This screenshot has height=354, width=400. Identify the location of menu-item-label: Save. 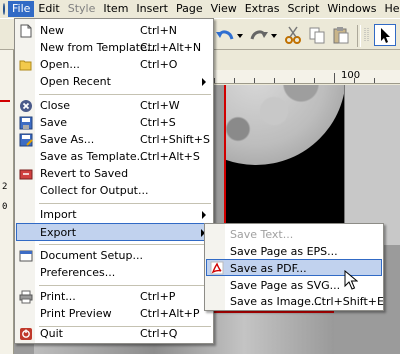
(54, 122).